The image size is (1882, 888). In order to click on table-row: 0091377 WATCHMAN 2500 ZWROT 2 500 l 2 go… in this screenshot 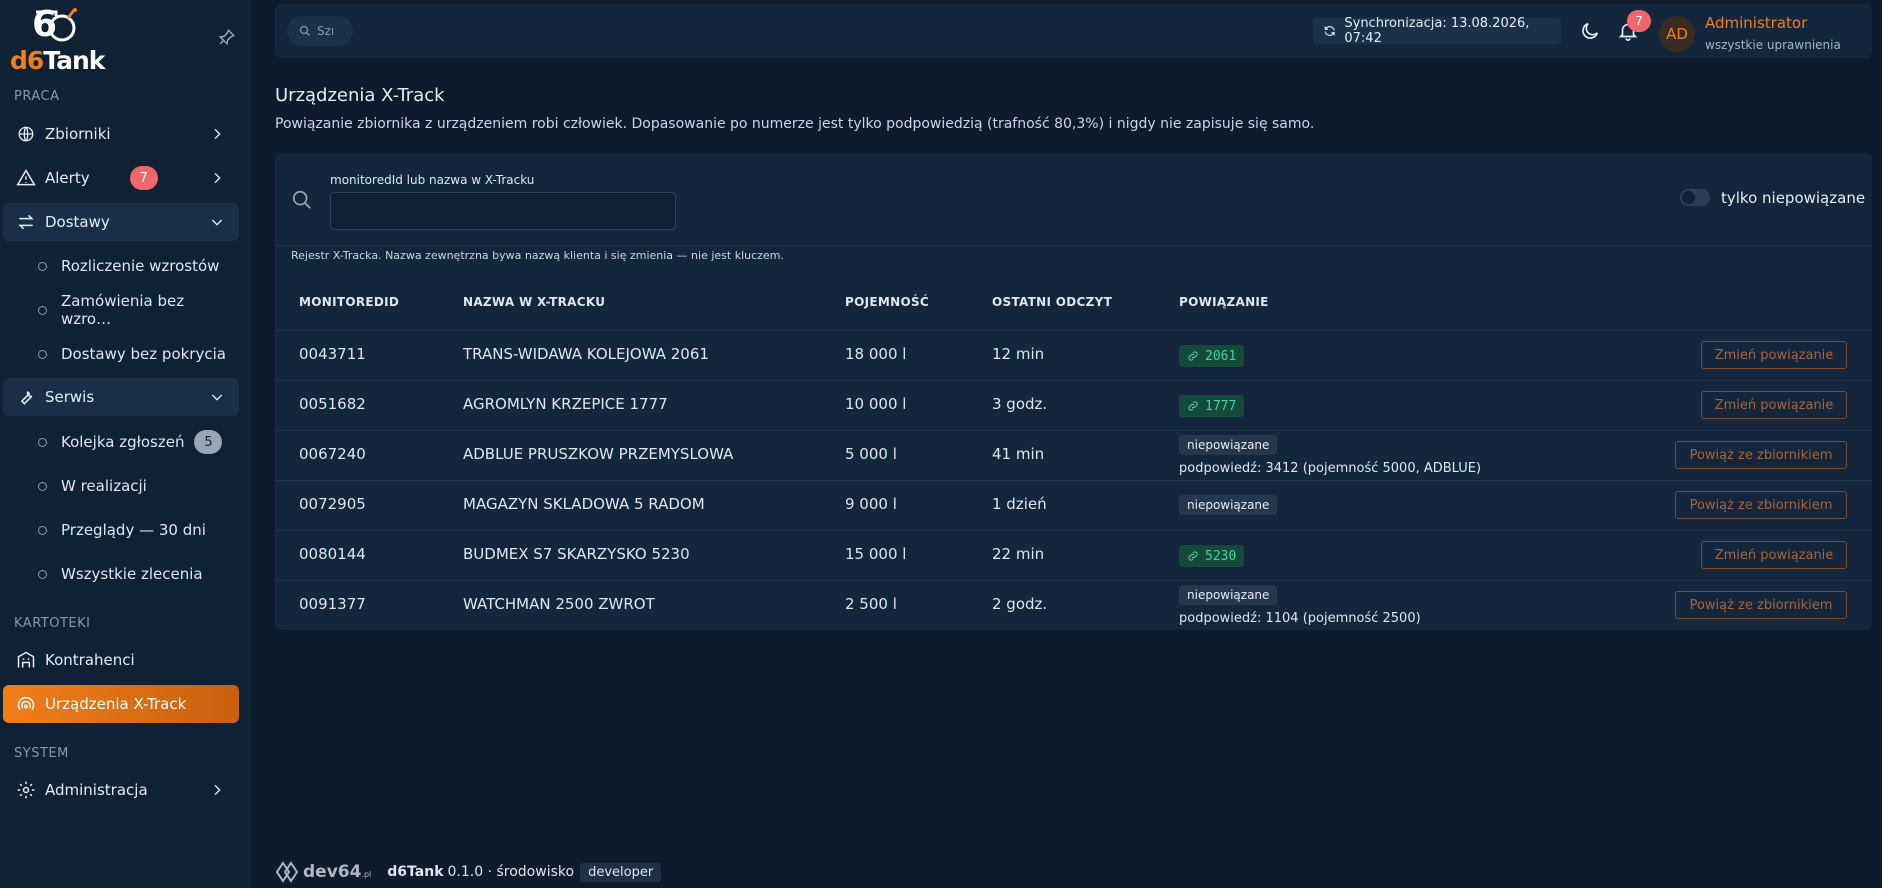, I will do `click(1073, 605)`.